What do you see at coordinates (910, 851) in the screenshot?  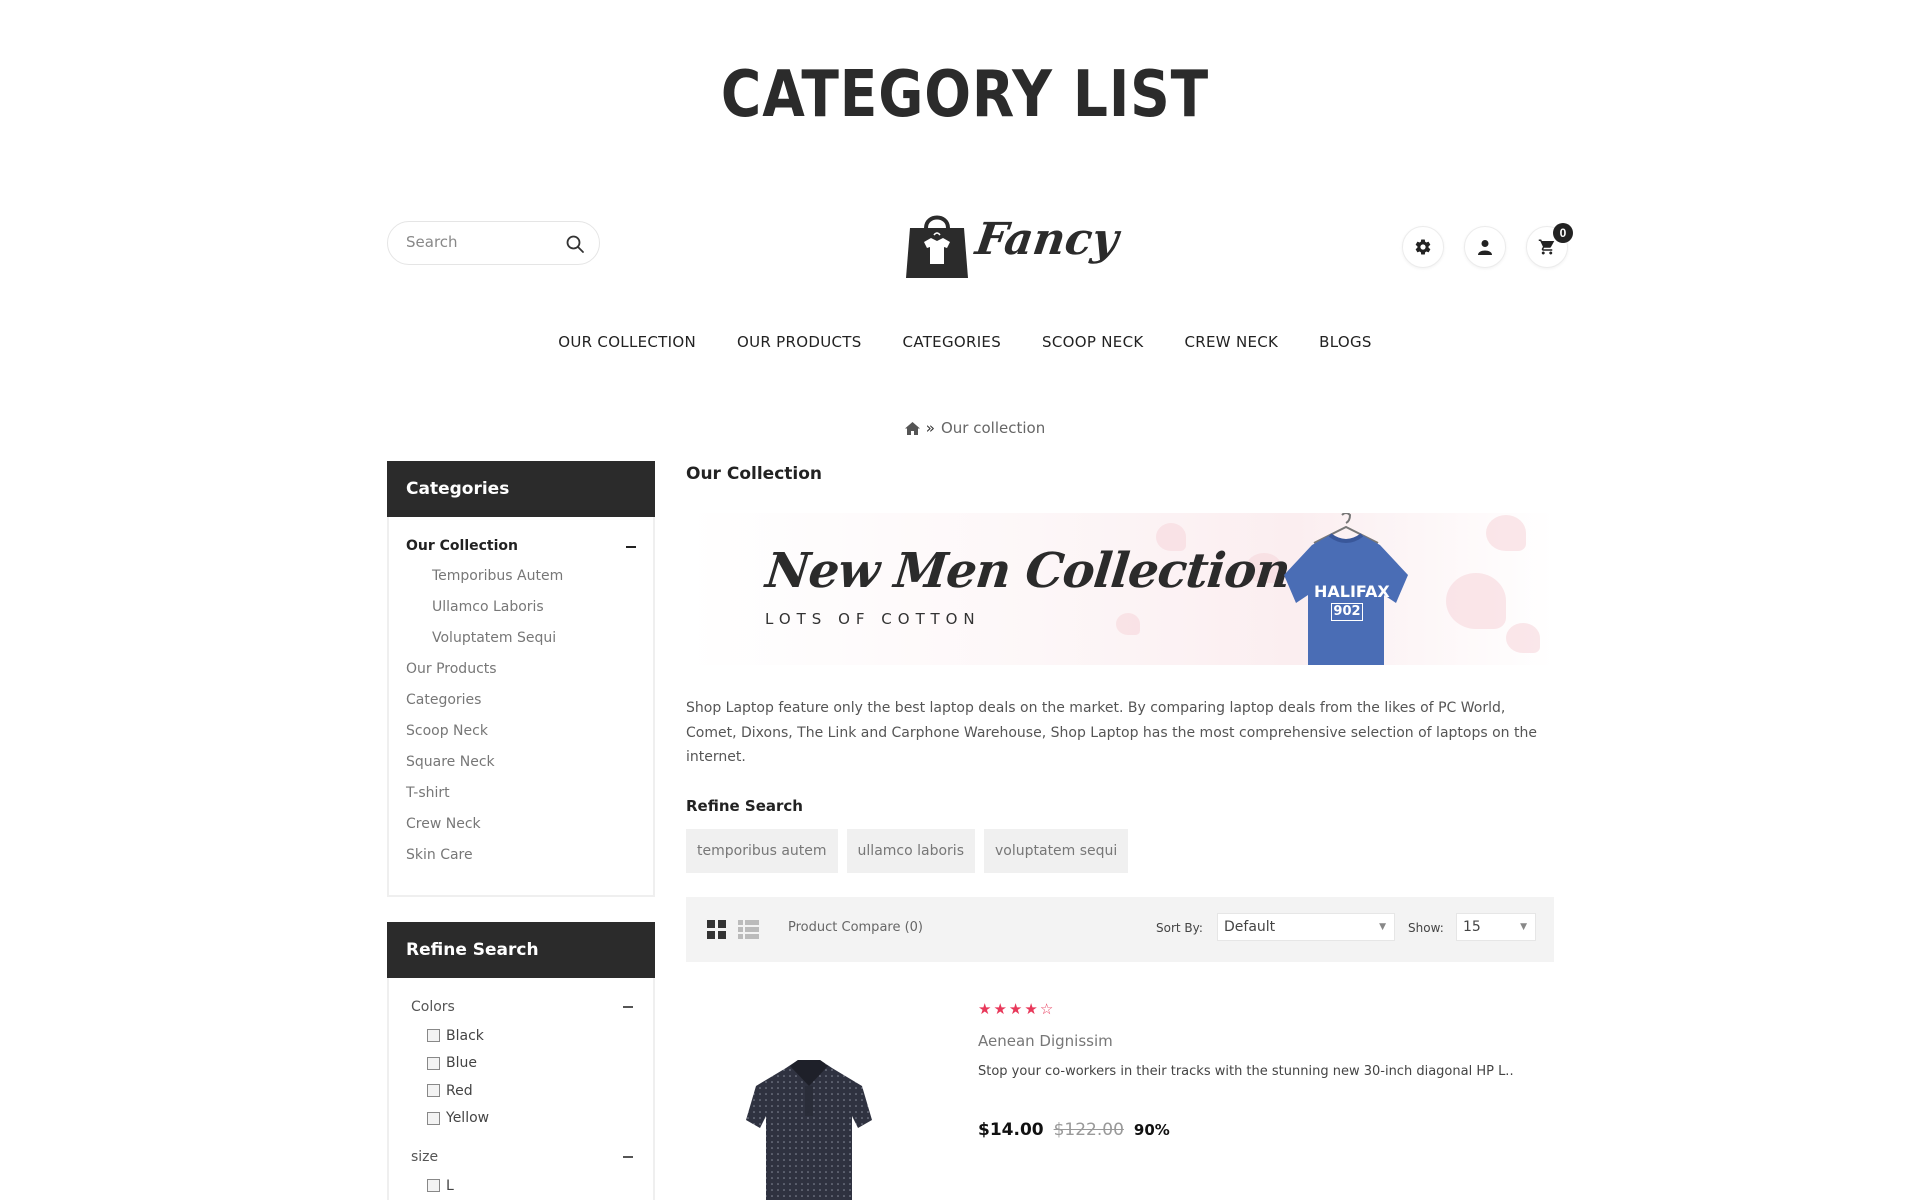 I see `refine-tag: ullamco laboris` at bounding box center [910, 851].